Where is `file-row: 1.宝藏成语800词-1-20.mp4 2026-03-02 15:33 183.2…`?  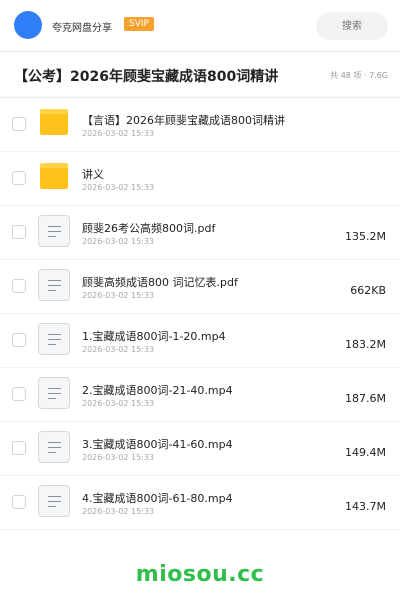
file-row: 1.宝藏成语800词-1-20.mp4 2026-03-02 15:33 183.2… is located at coordinates (200, 341).